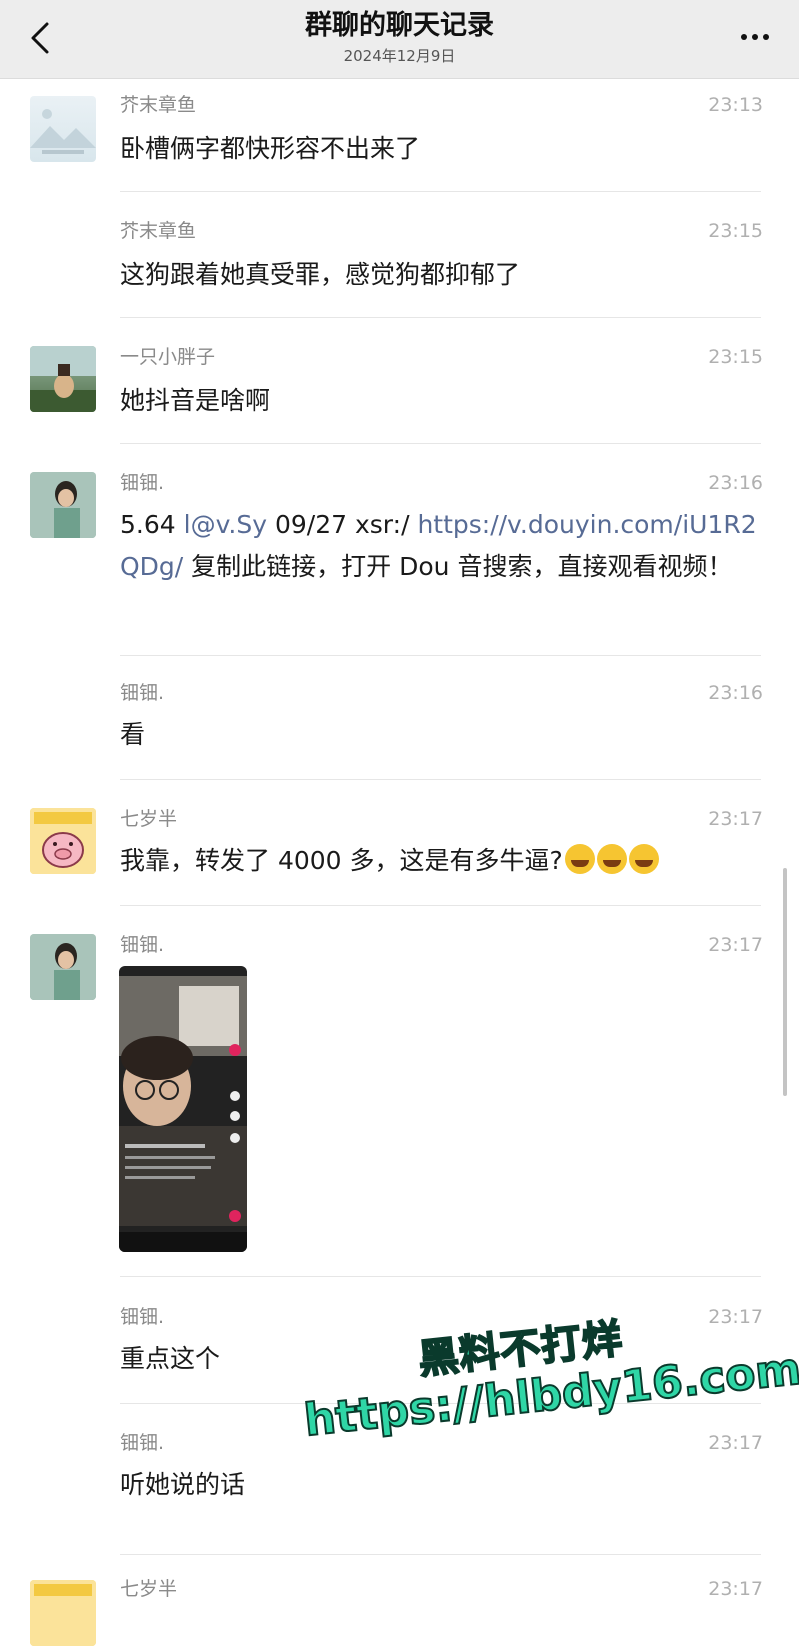 Image resolution: width=799 pixels, height=1646 pixels. Describe the element at coordinates (399, 1610) in the screenshot. I see `message-item: 七岁半 23:17` at that location.